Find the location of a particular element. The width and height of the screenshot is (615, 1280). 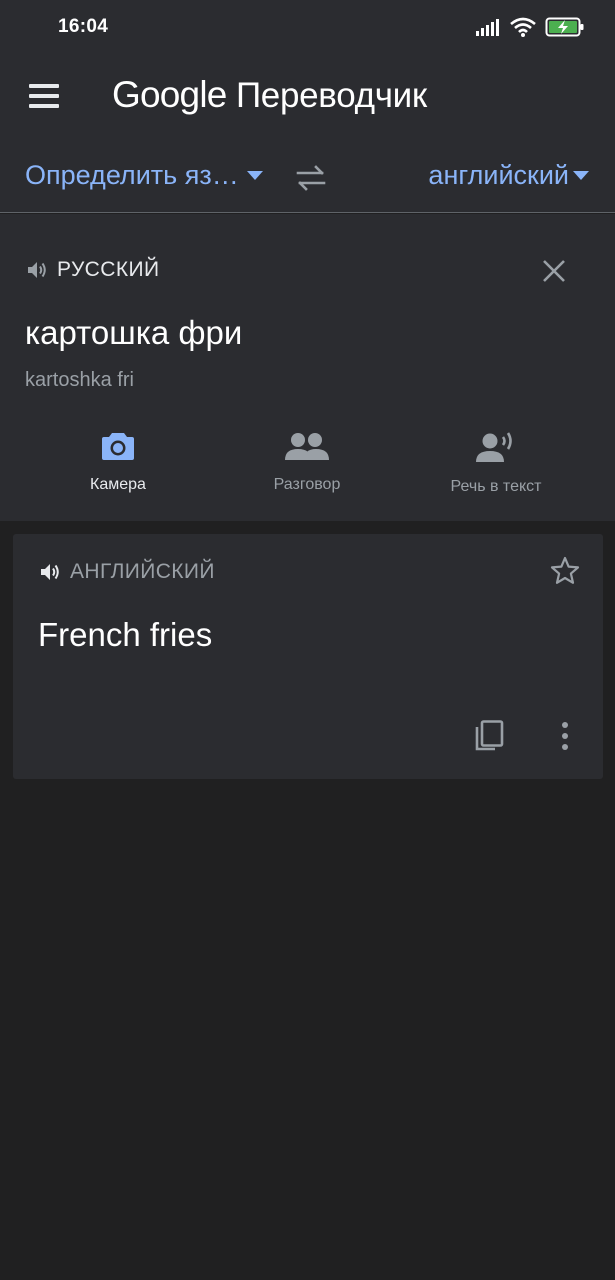

swap-icon is located at coordinates (311, 178).